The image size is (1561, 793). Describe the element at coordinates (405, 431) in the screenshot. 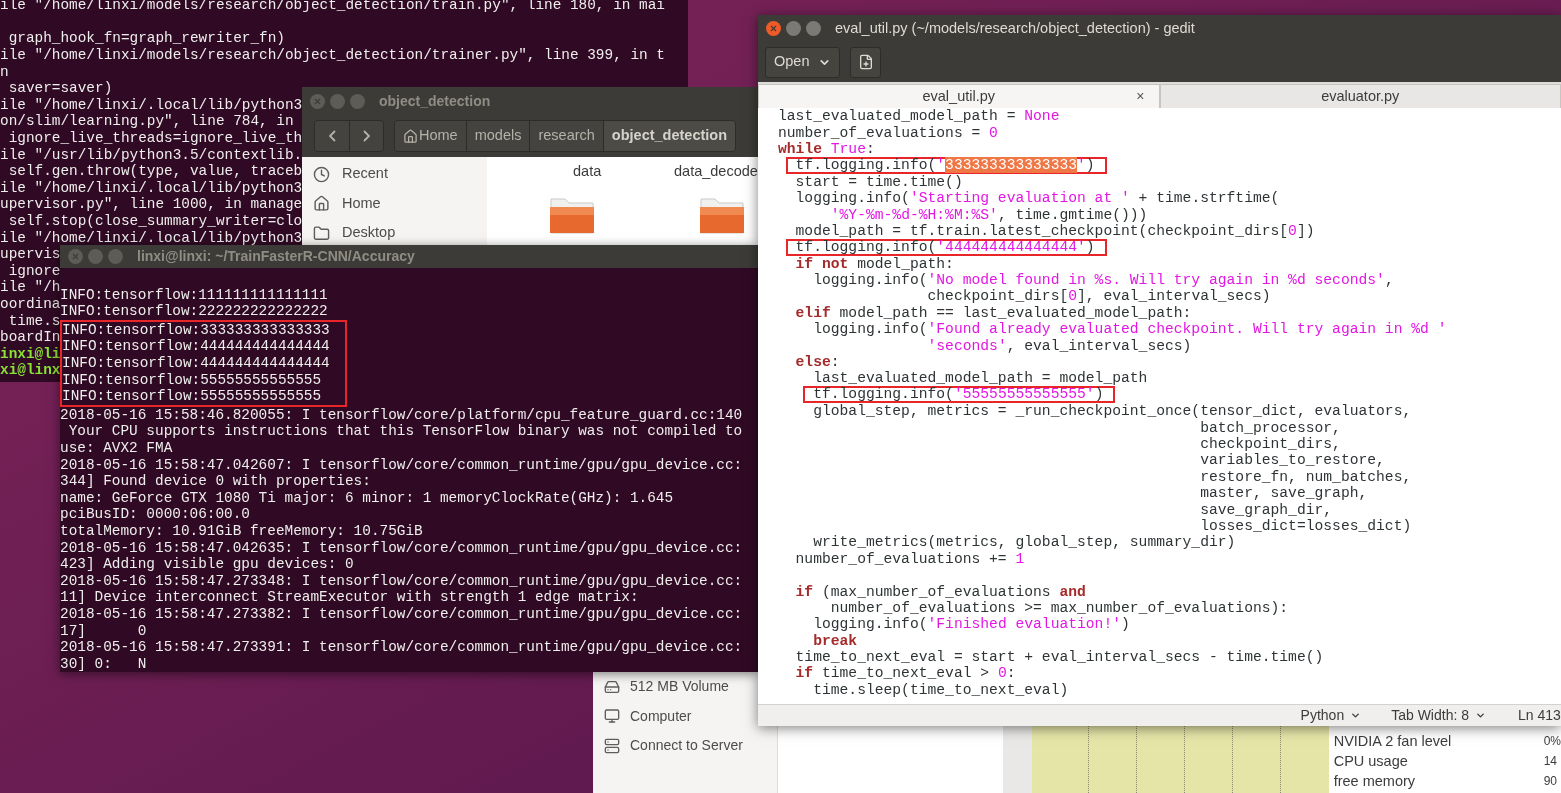

I see `terminal-line: Your CPU supports instructions that this TensorFlow binary was not compiled to` at that location.